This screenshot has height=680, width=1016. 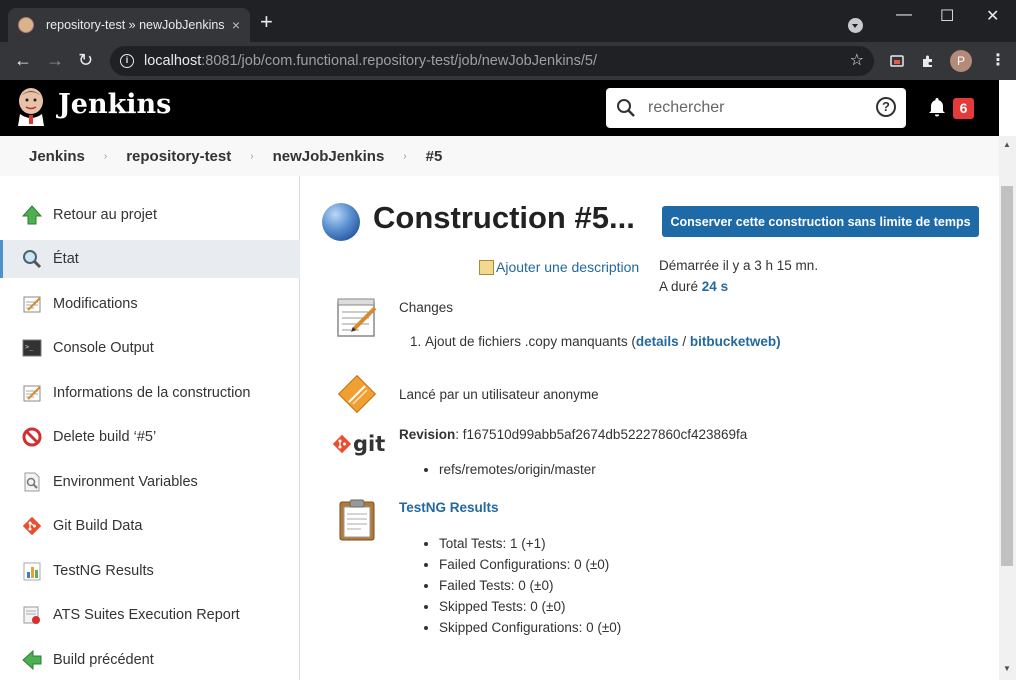 What do you see at coordinates (103, 348) in the screenshot?
I see `sidebar-item-label: Console Output` at bounding box center [103, 348].